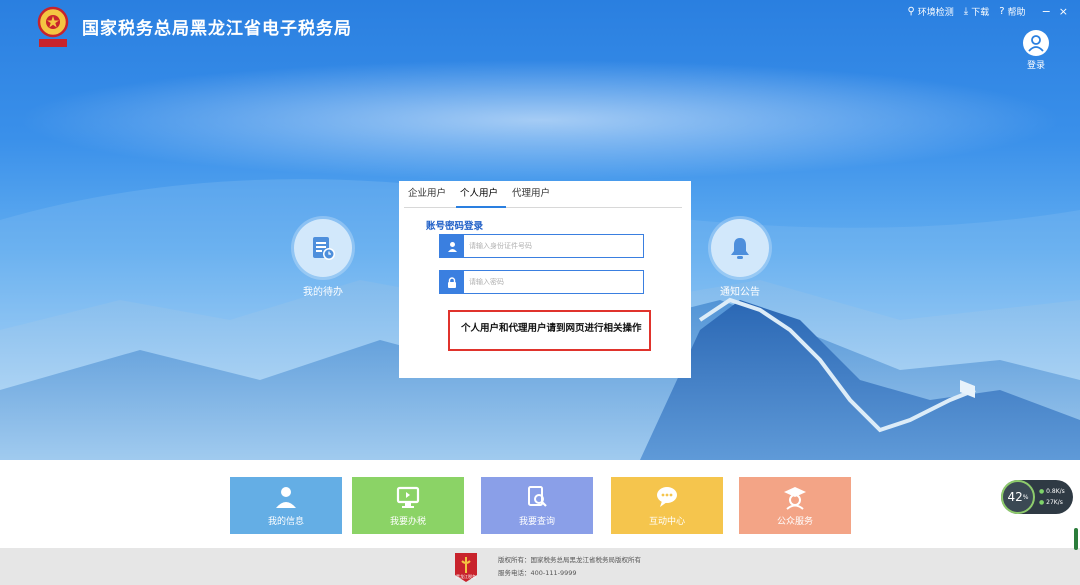 The height and width of the screenshot is (585, 1080). What do you see at coordinates (1076, 539) in the screenshot?
I see `scrollbar-thumb` at bounding box center [1076, 539].